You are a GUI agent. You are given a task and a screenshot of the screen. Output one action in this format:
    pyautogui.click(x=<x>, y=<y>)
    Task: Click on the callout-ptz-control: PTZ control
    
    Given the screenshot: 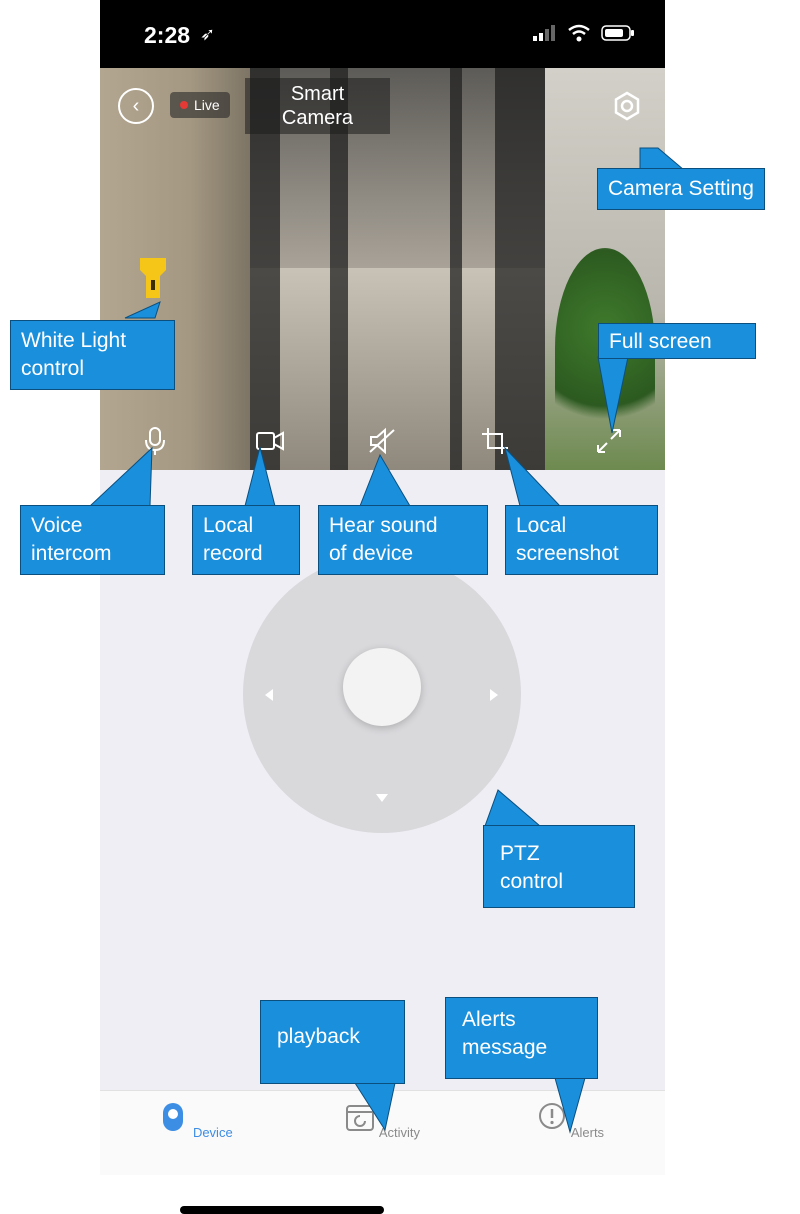 What is the action you would take?
    pyautogui.click(x=559, y=866)
    